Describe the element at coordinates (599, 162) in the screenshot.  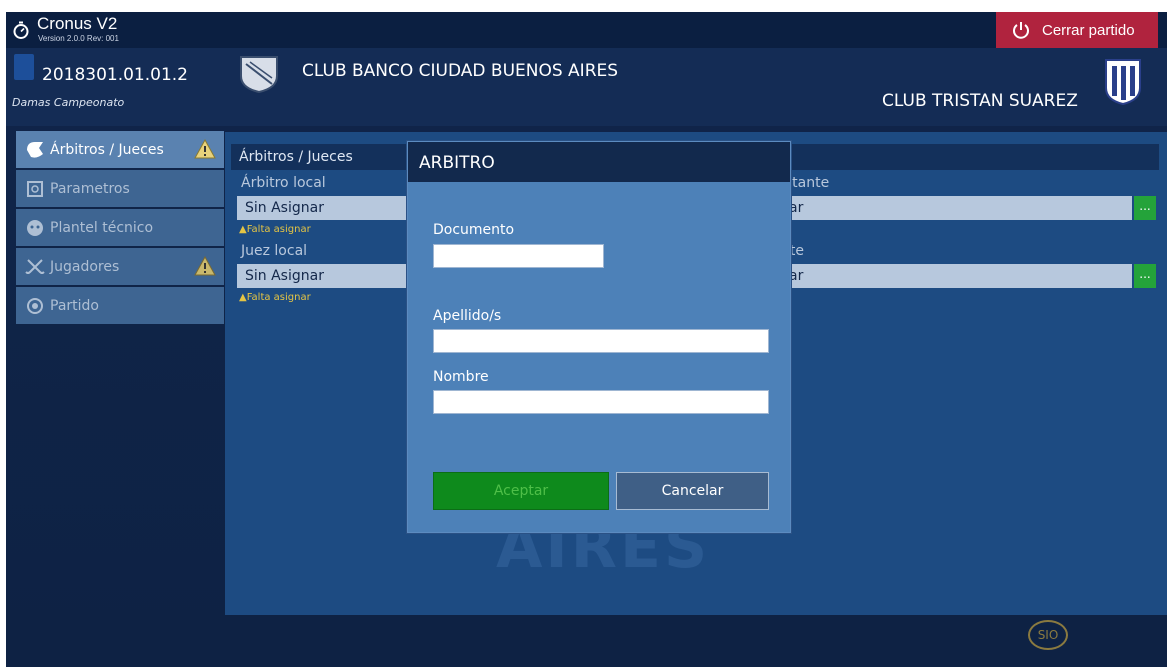
I see `dialog-header: ARBITRO` at that location.